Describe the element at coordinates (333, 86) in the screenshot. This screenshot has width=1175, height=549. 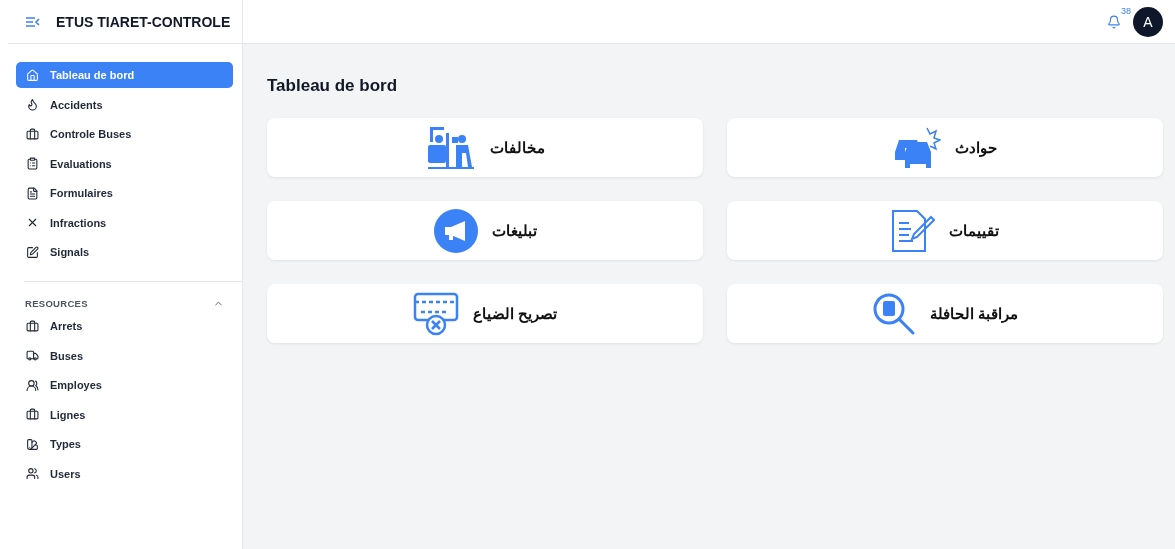
I see `page-title: Tableau de bord` at that location.